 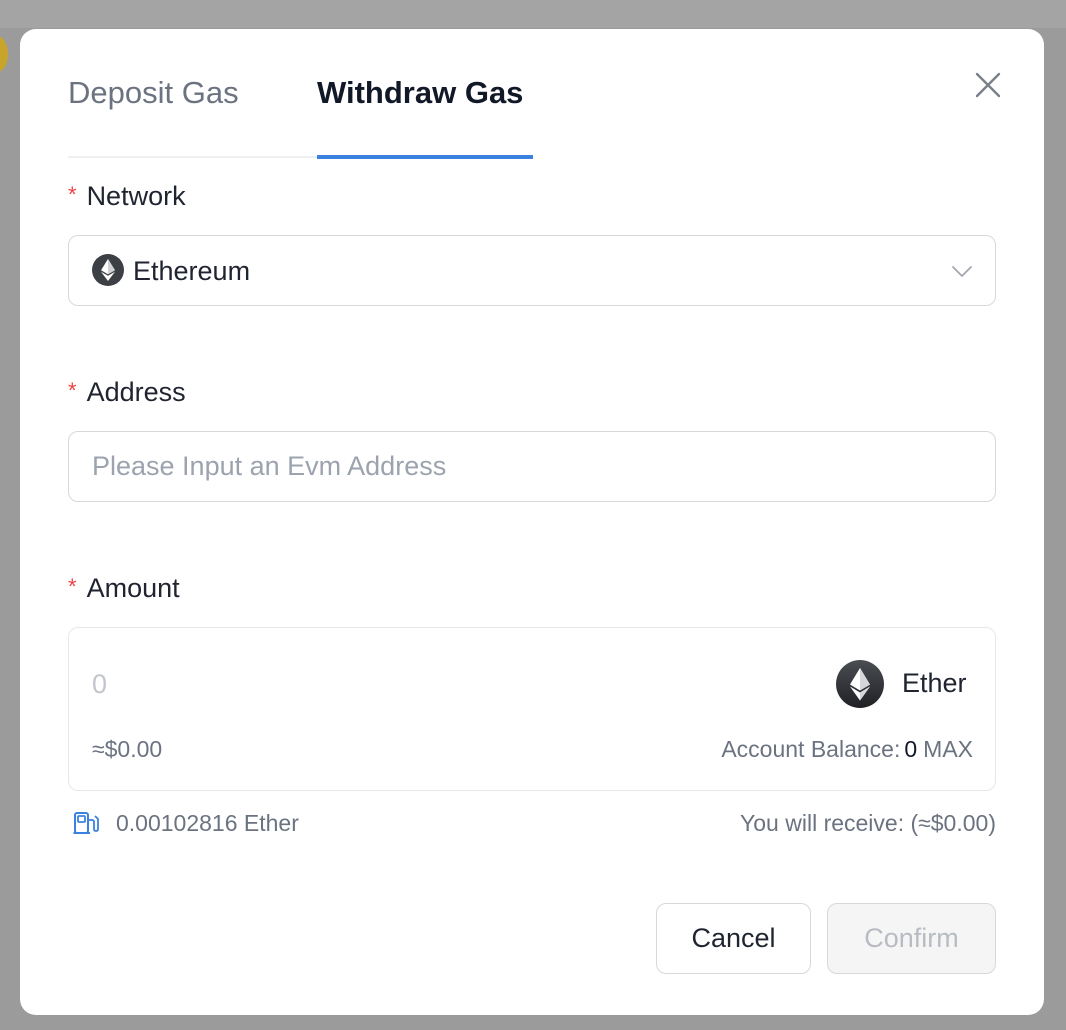 What do you see at coordinates (133, 588) in the screenshot?
I see `amount-label-text: Amount` at bounding box center [133, 588].